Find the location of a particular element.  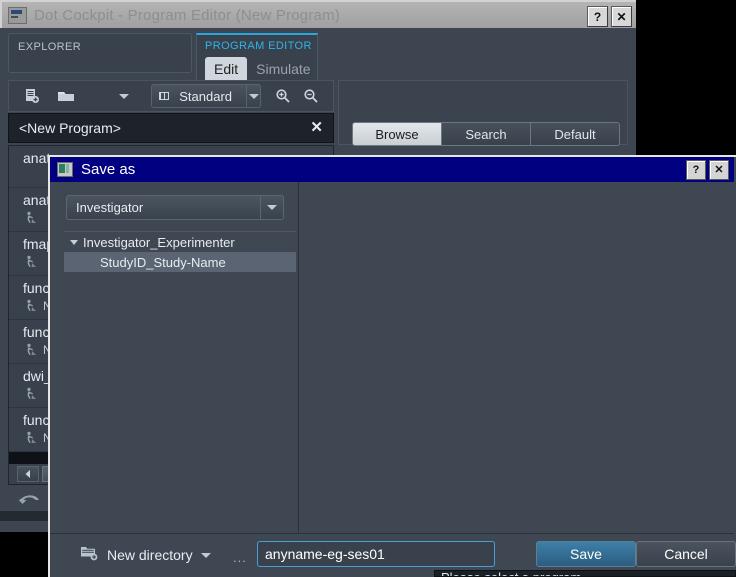

scroll-left-arrow-icon is located at coordinates (28, 474).